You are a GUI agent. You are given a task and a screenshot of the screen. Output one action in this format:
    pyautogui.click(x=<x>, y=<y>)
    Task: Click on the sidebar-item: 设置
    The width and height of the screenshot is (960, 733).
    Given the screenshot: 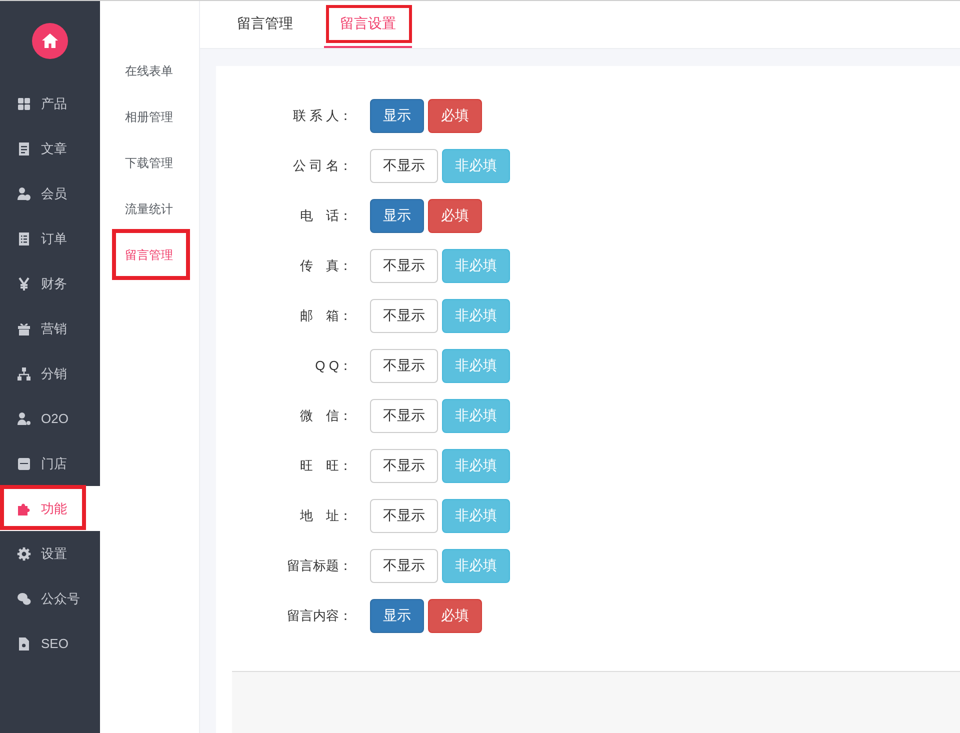 What is the action you would take?
    pyautogui.click(x=50, y=553)
    